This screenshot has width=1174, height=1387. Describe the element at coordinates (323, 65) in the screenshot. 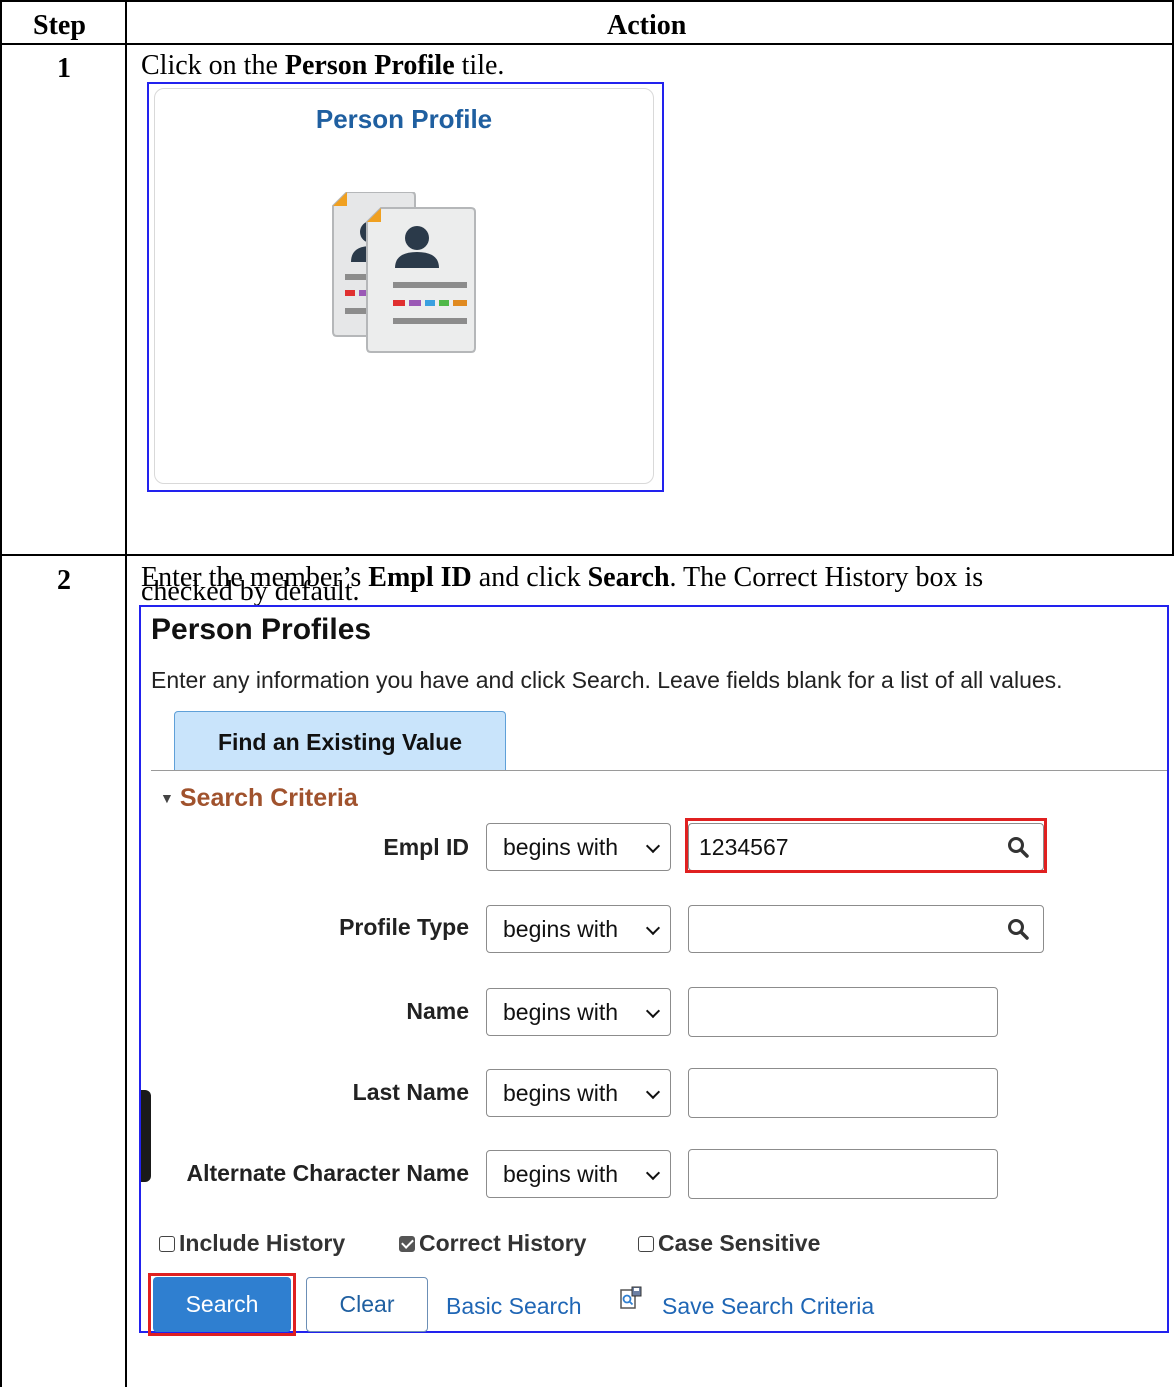

I see `step-1-instruction: Click on the Person Profile tile.` at that location.